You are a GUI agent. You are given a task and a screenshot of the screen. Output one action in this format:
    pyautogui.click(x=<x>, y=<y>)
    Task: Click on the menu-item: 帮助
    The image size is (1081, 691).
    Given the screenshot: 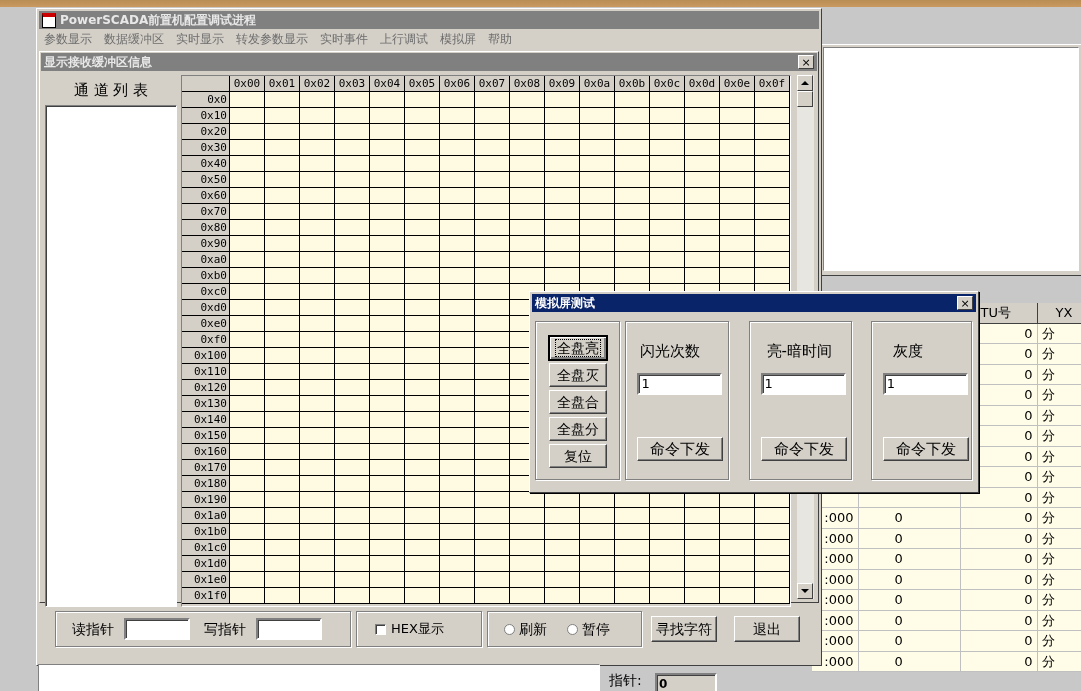 What is the action you would take?
    pyautogui.click(x=500, y=39)
    